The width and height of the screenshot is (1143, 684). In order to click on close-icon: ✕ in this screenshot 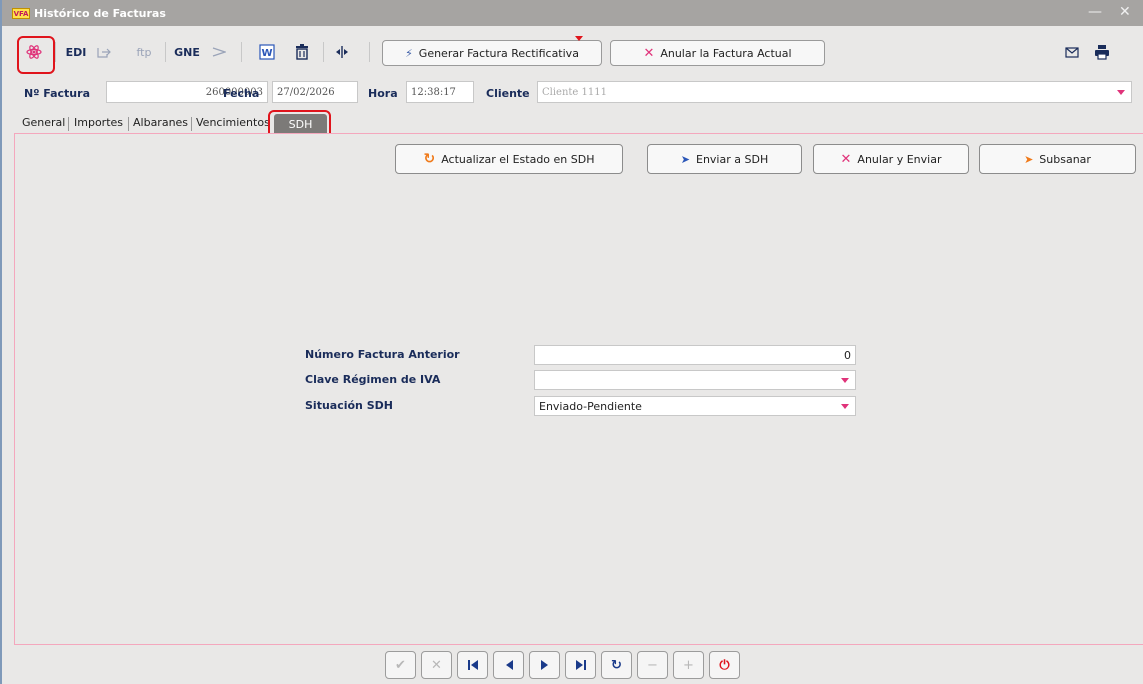, I will do `click(436, 665)`.